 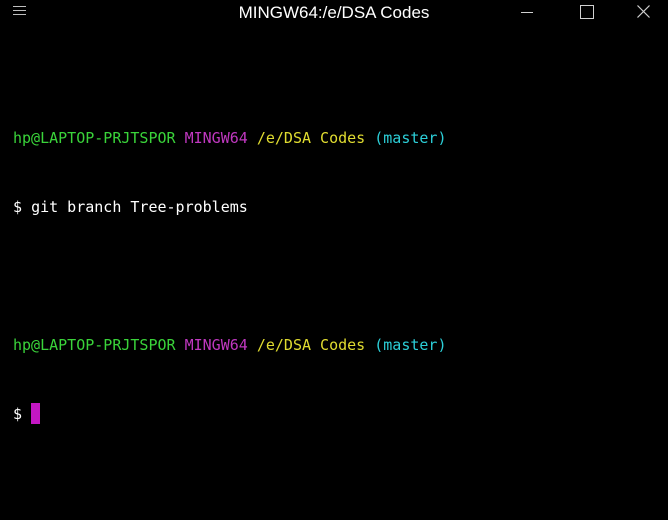 What do you see at coordinates (36, 413) in the screenshot?
I see `text-cursor` at bounding box center [36, 413].